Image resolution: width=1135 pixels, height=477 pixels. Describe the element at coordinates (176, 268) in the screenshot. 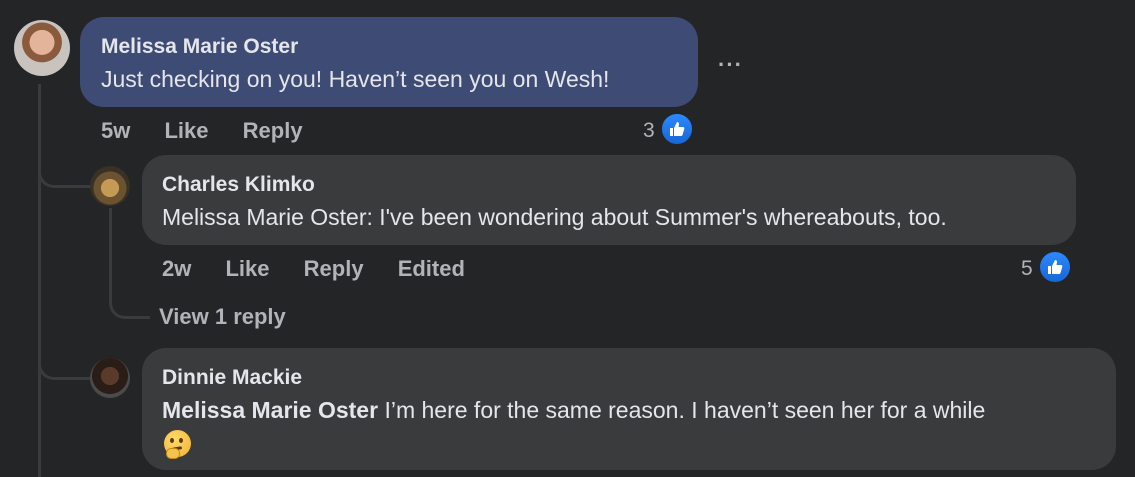

I see `comment-timestamp: 2w` at that location.